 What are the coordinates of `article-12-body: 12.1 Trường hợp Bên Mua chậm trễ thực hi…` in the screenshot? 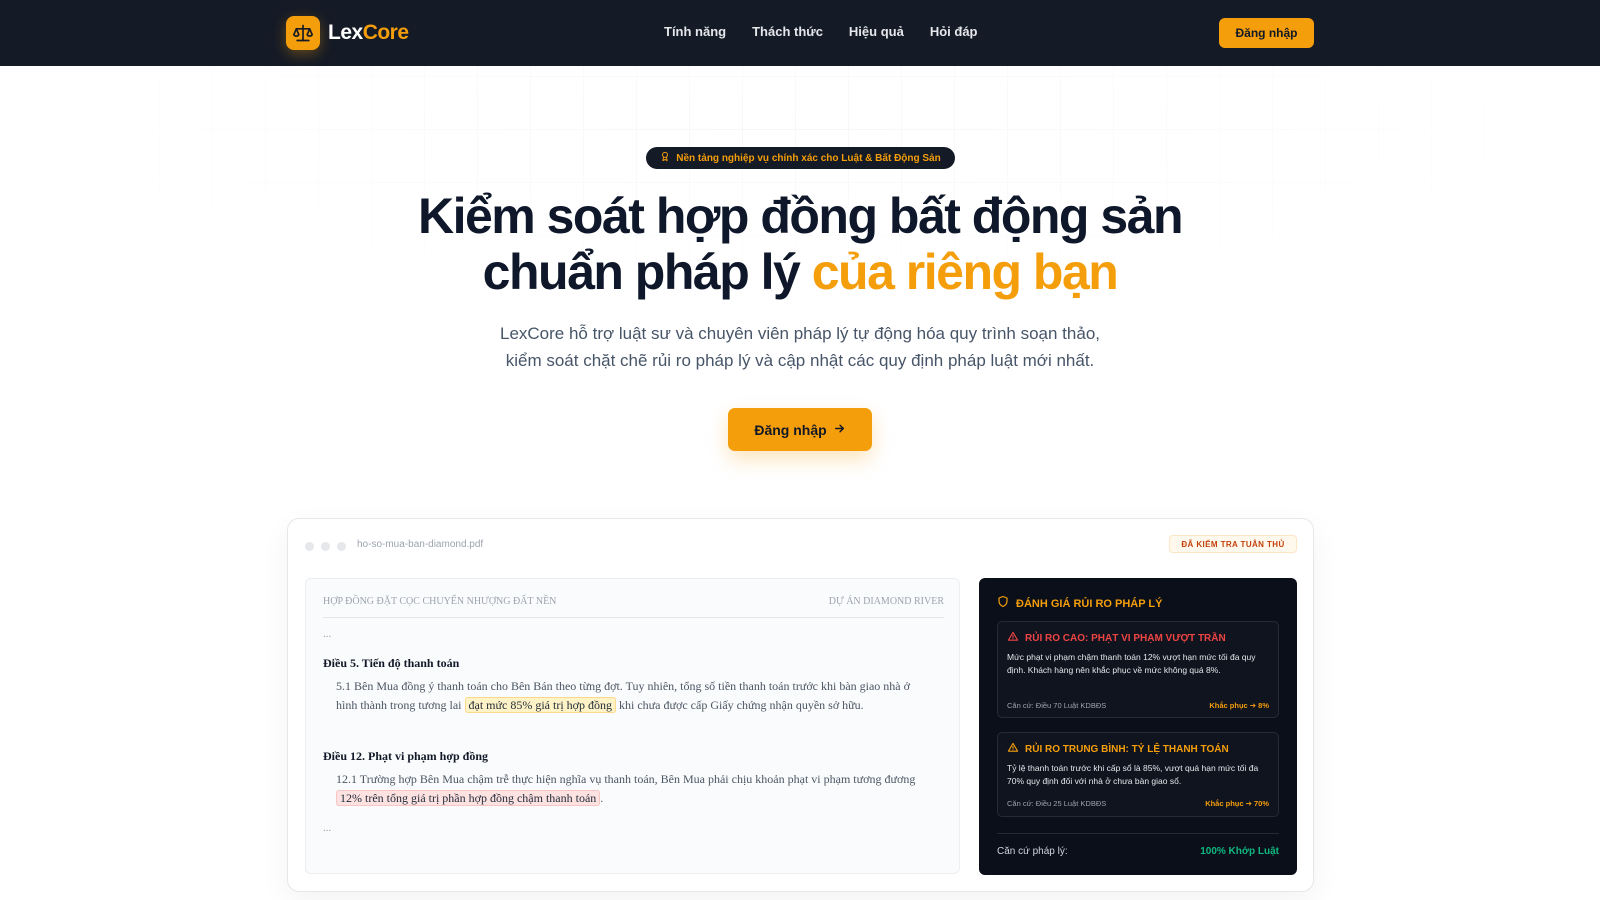 It's located at (626, 789).